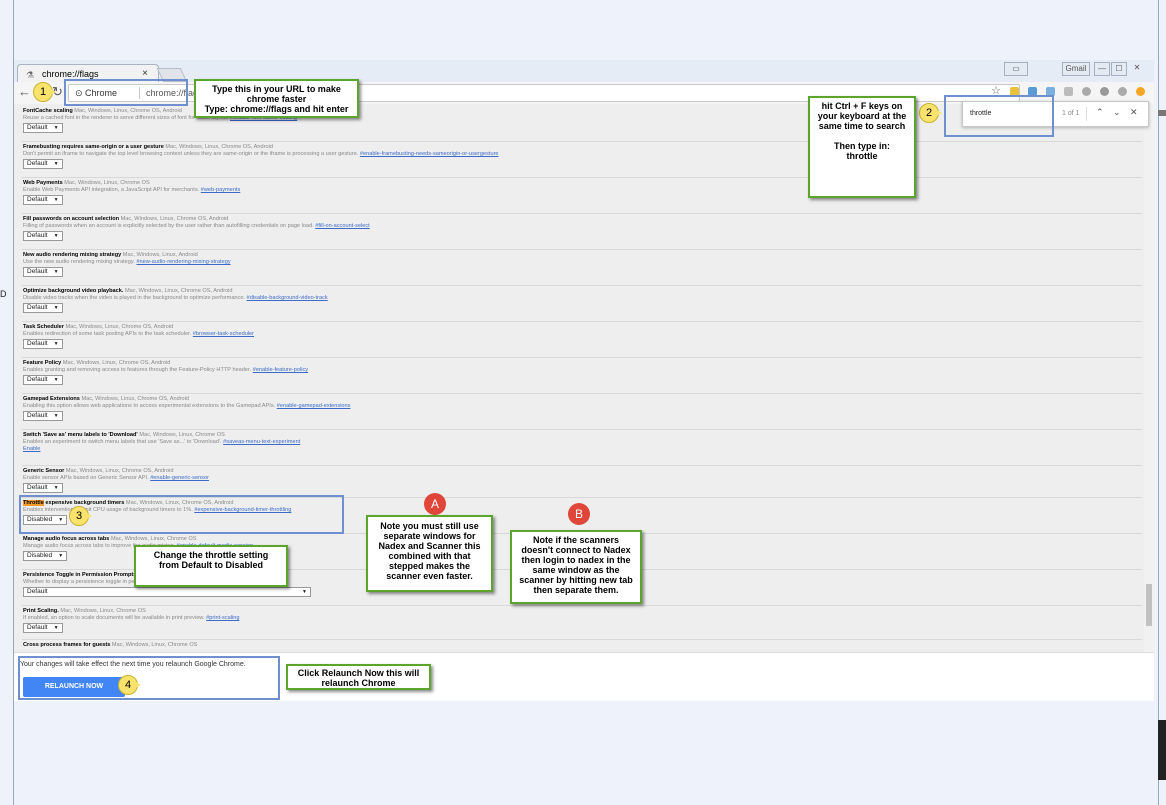  Describe the element at coordinates (149, 678) in the screenshot. I see `relaunch-highlight-box` at that location.